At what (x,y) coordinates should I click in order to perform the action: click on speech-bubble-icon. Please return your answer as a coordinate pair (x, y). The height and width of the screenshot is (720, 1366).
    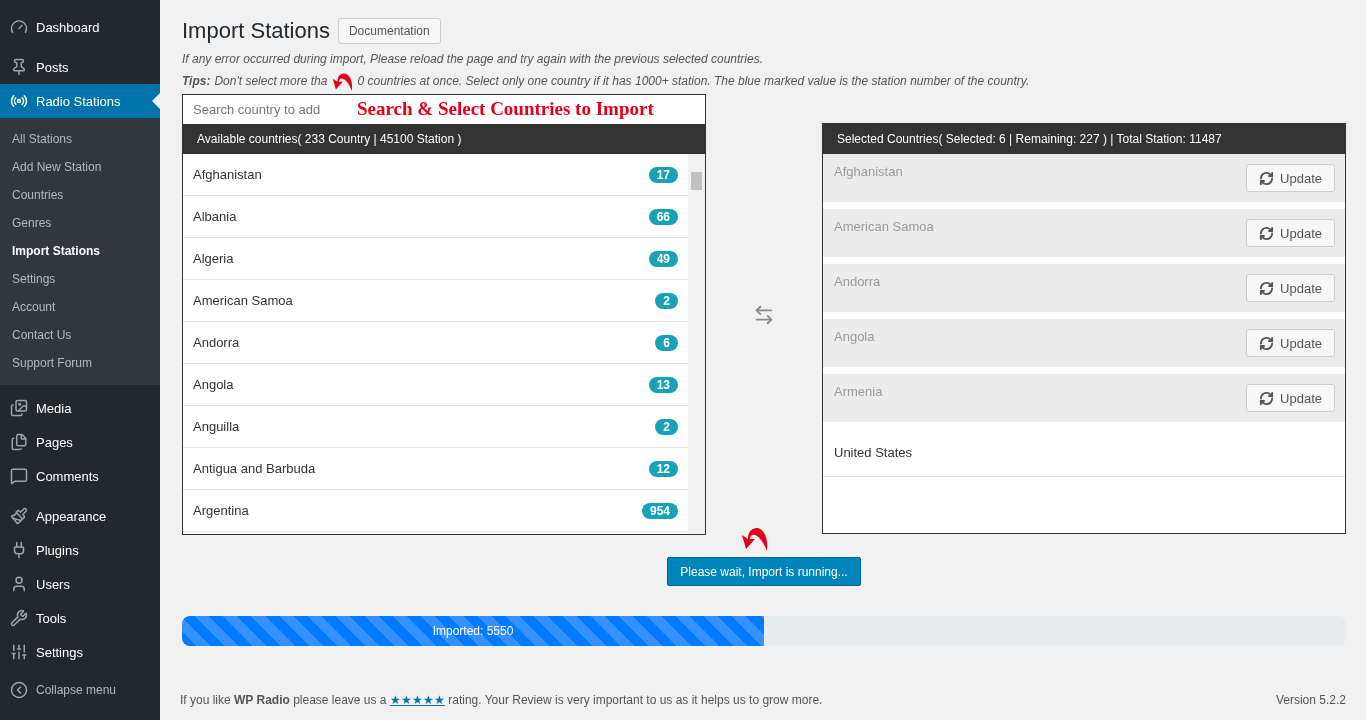
    Looking at the image, I should click on (19, 476).